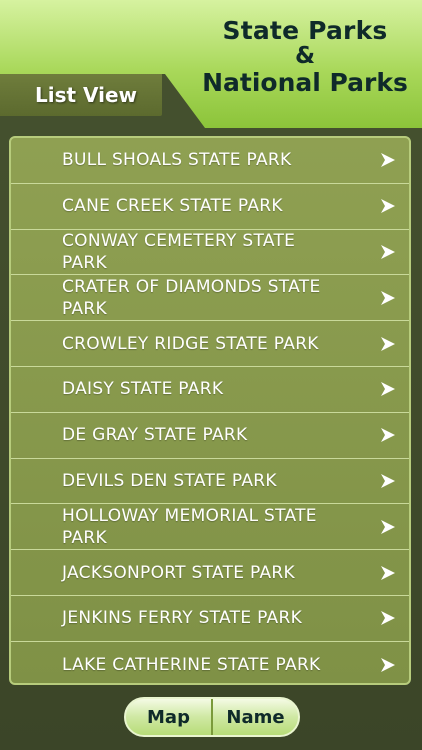 The height and width of the screenshot is (750, 422). Describe the element at coordinates (172, 206) in the screenshot. I see `list-item-label: CANE CREEK STATE PARK` at that location.